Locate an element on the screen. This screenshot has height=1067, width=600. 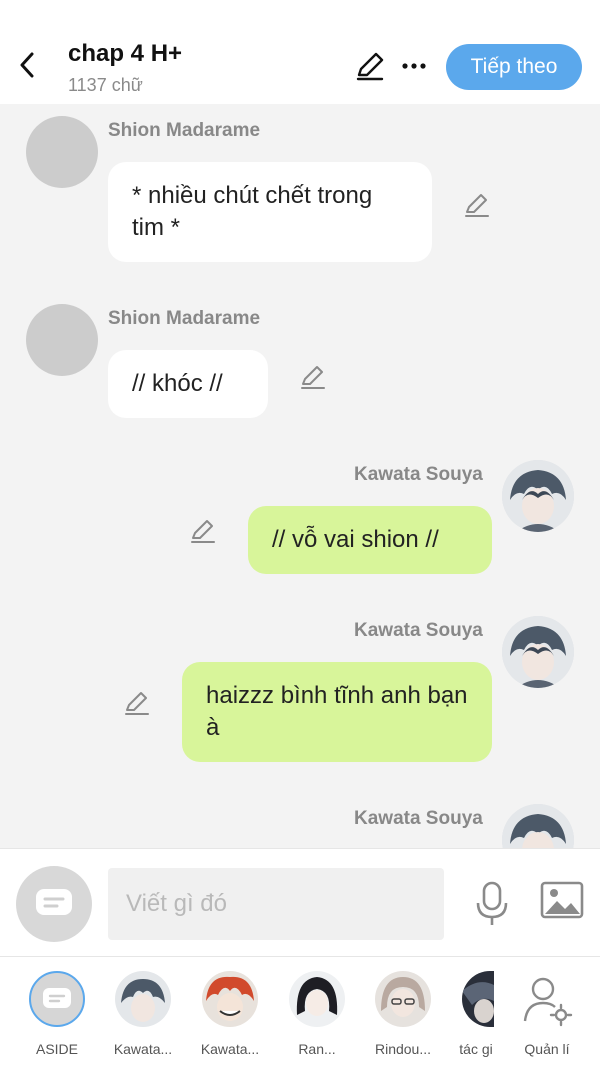
next-button: Tiếp theo is located at coordinates (514, 67).